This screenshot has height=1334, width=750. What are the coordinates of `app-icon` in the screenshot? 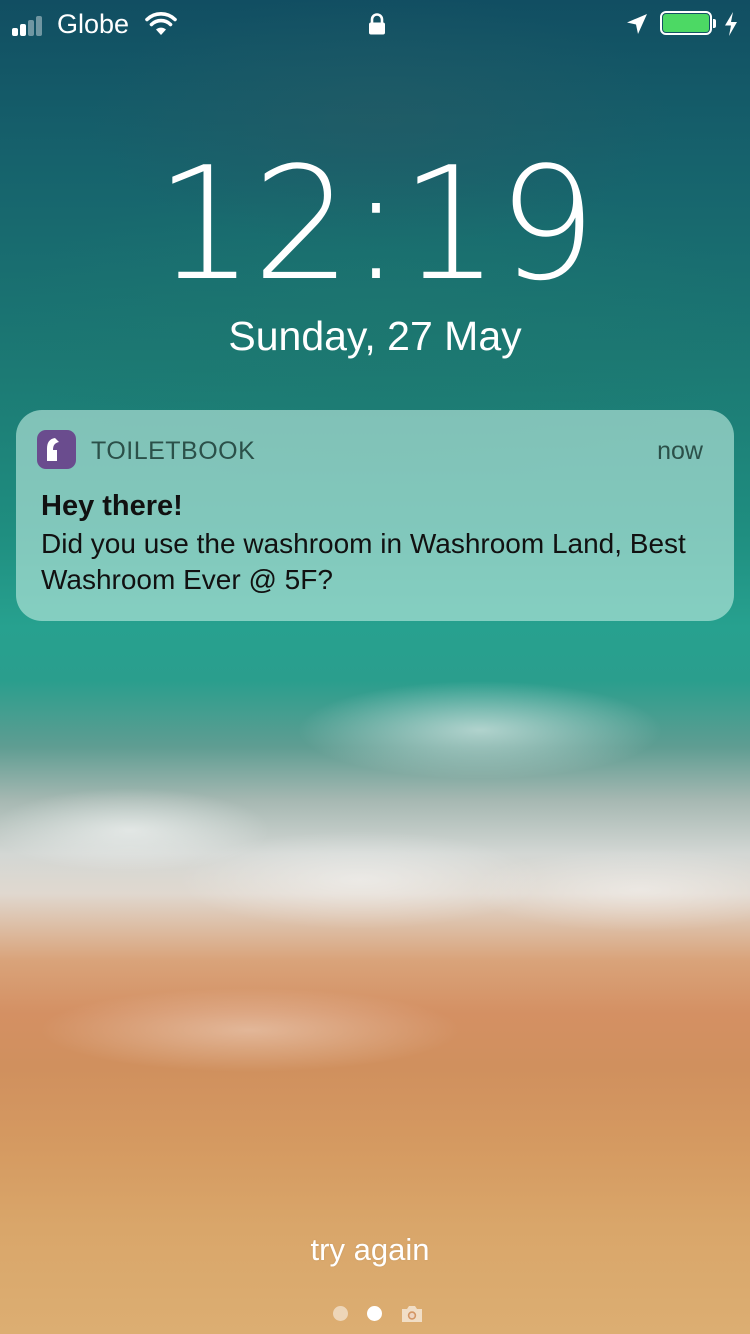 It's located at (56, 449).